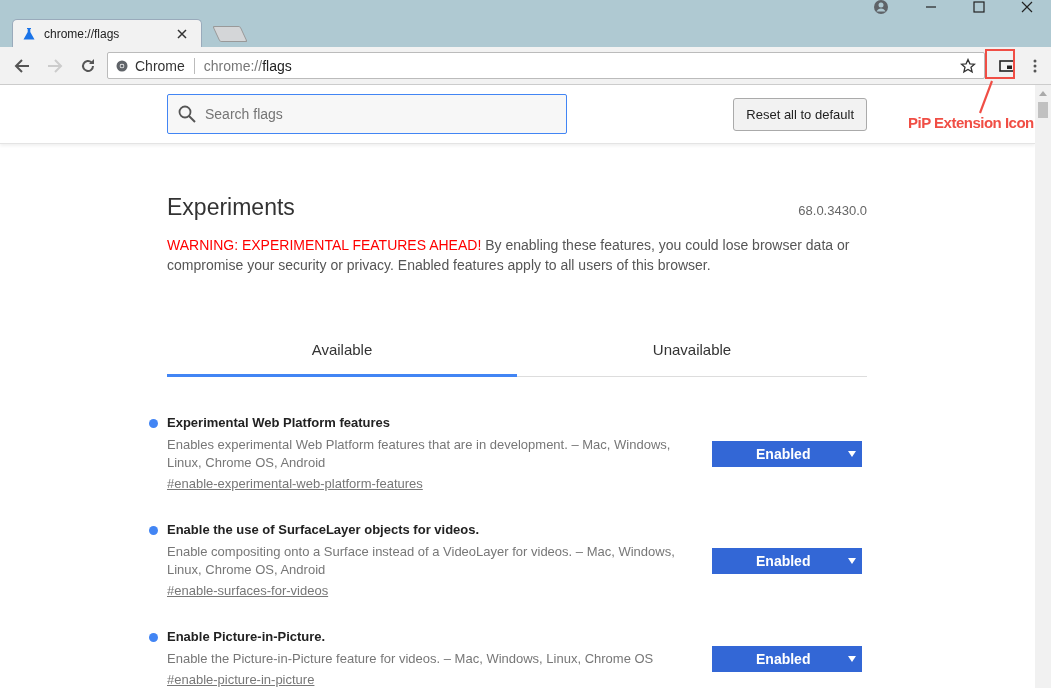 The height and width of the screenshot is (688, 1051). I want to click on flag-link: #enable-picture-in-picture, so click(241, 679).